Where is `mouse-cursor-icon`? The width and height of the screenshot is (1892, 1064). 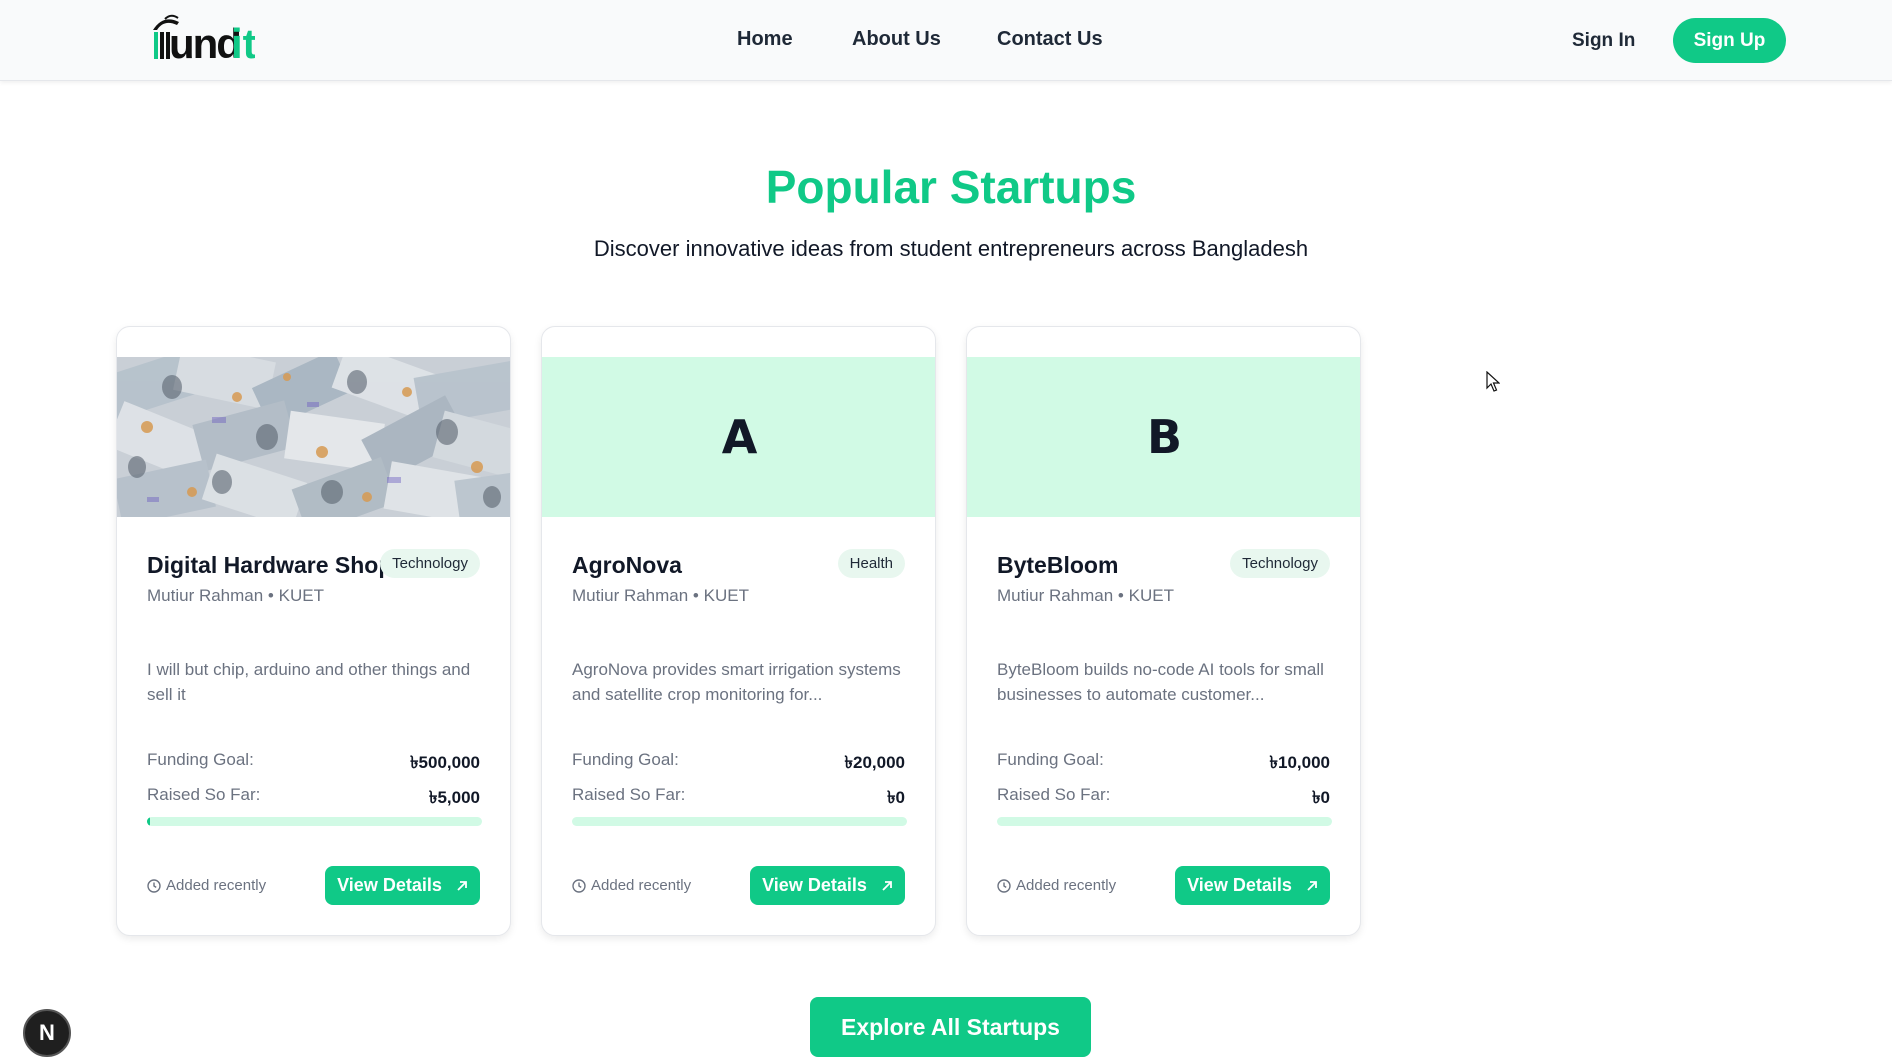
mouse-cursor-icon is located at coordinates (1493, 381).